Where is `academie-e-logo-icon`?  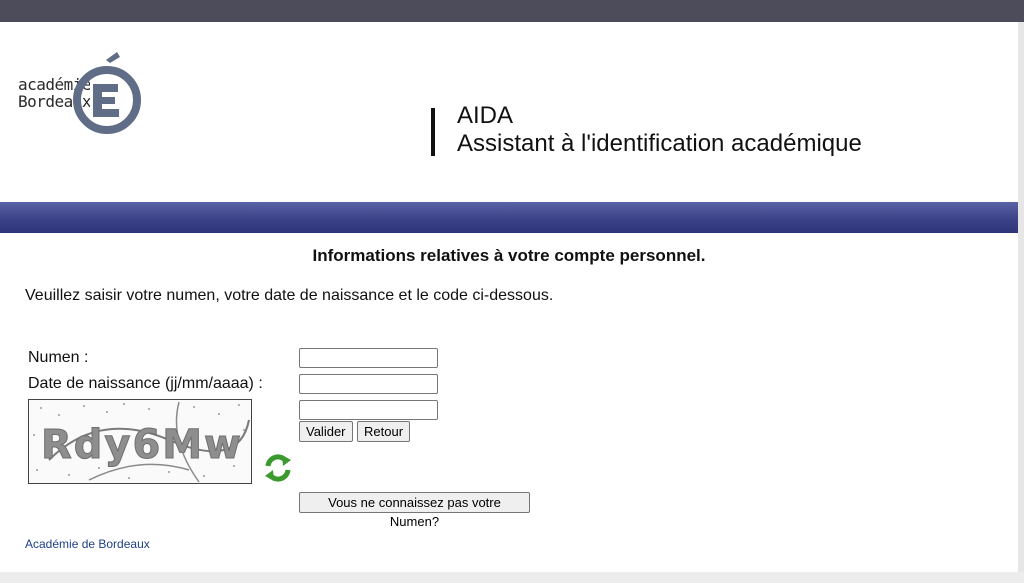
academie-e-logo-icon is located at coordinates (107, 93).